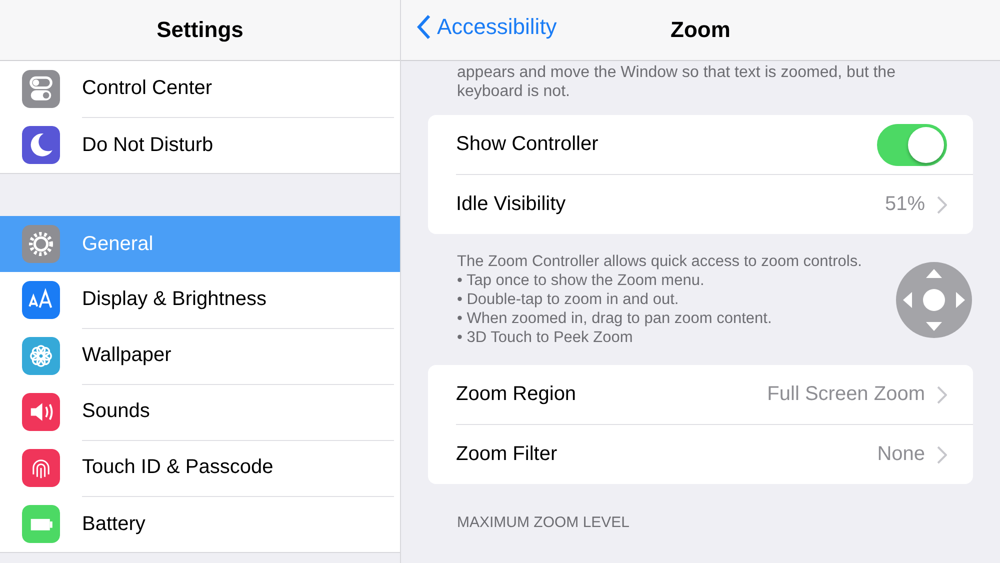  What do you see at coordinates (517, 394) in the screenshot?
I see `setting-label: Zoom Region` at bounding box center [517, 394].